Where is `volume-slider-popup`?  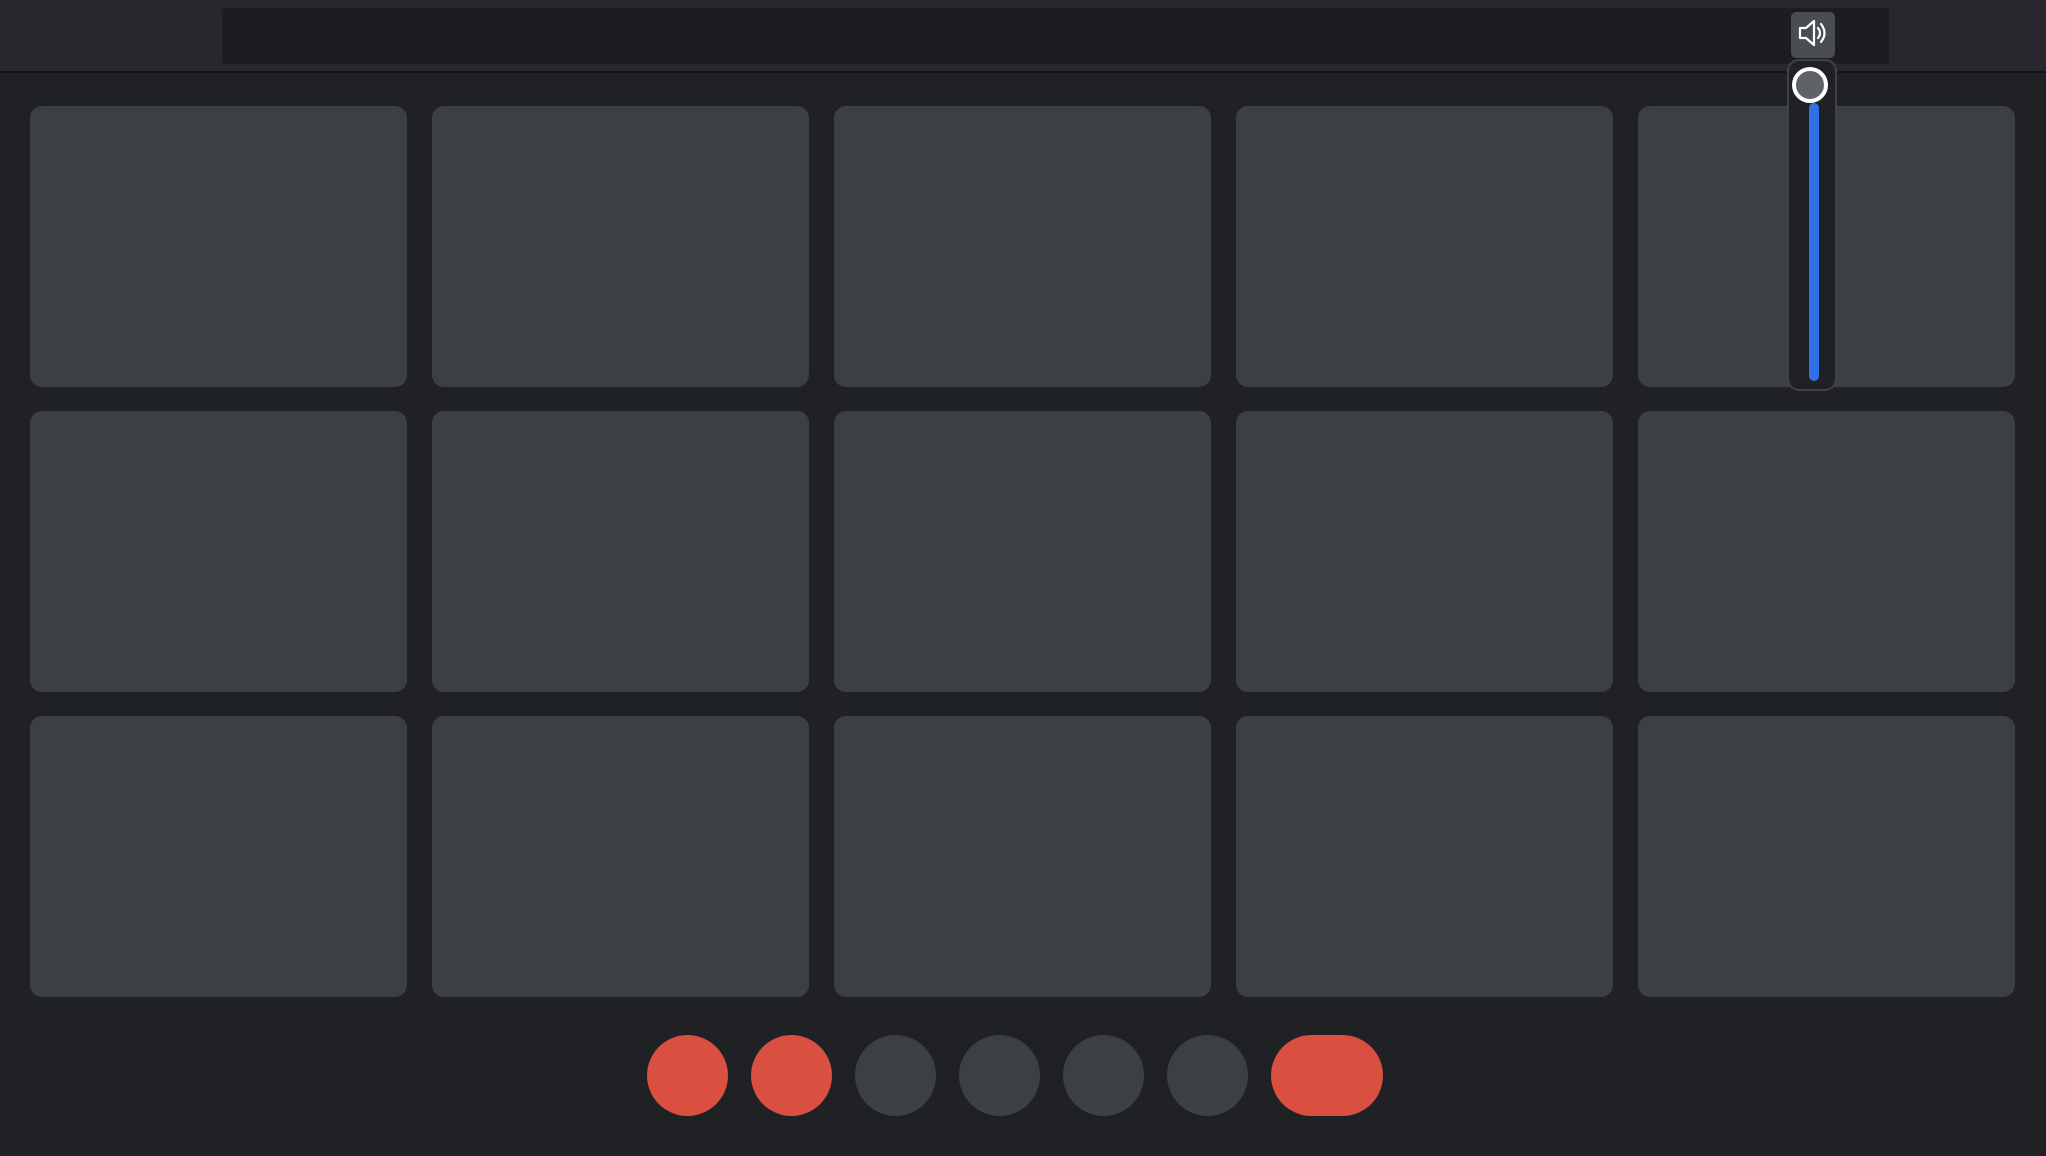
volume-slider-popup is located at coordinates (1812, 225).